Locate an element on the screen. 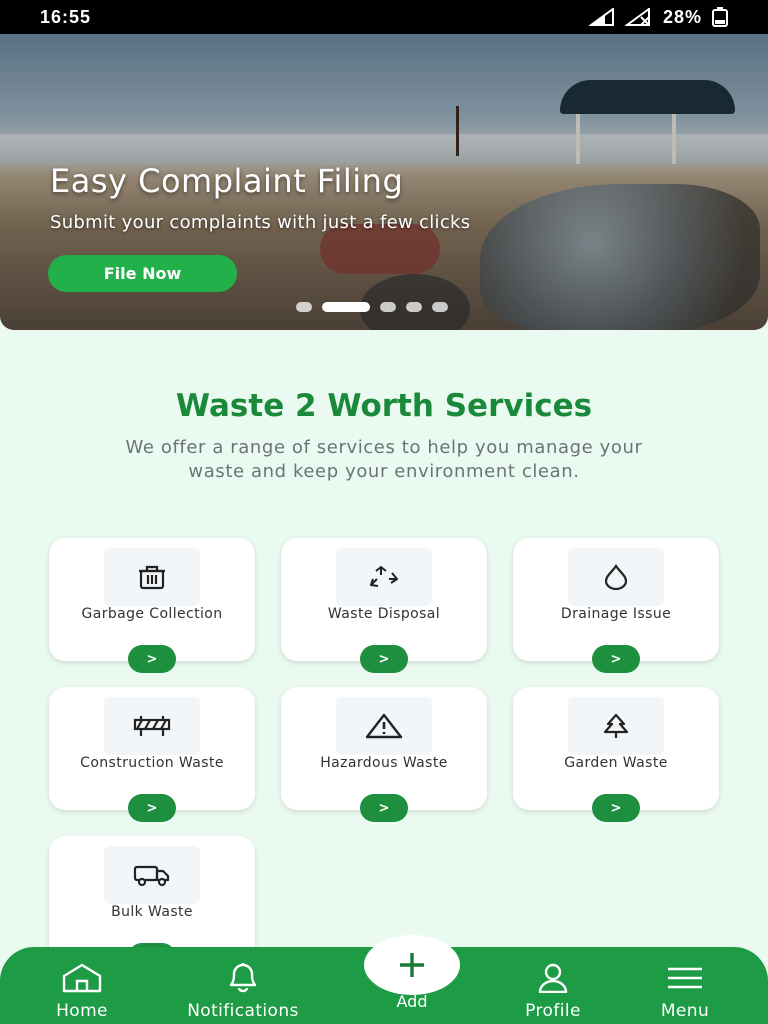 The width and height of the screenshot is (768, 1024). water-drop-icon is located at coordinates (616, 577).